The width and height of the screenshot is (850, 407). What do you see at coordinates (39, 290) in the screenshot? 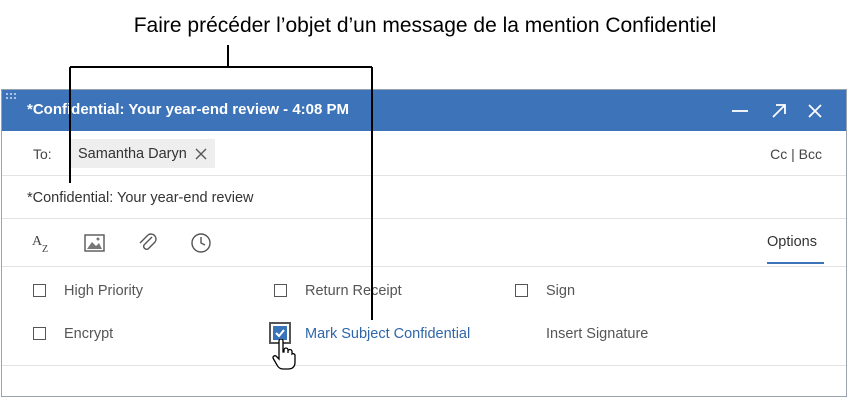
I see `high-priority-checkbox` at bounding box center [39, 290].